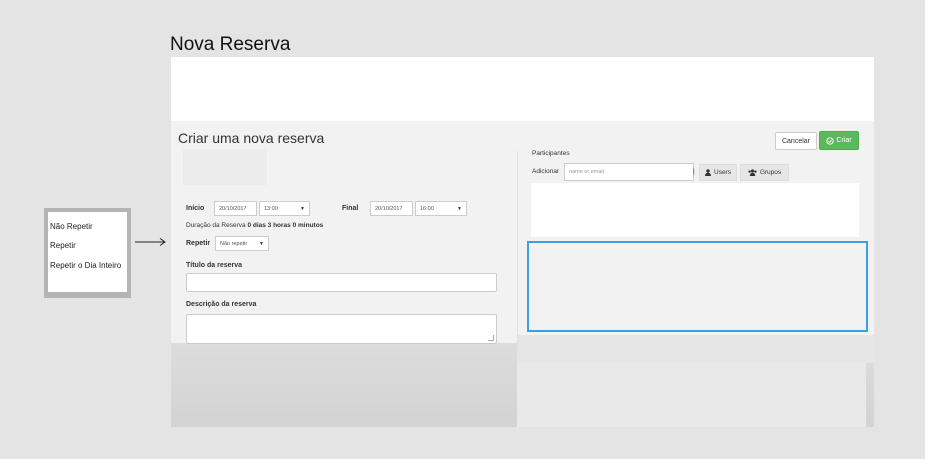  I want to click on end-time-value: 16:00, so click(427, 208).